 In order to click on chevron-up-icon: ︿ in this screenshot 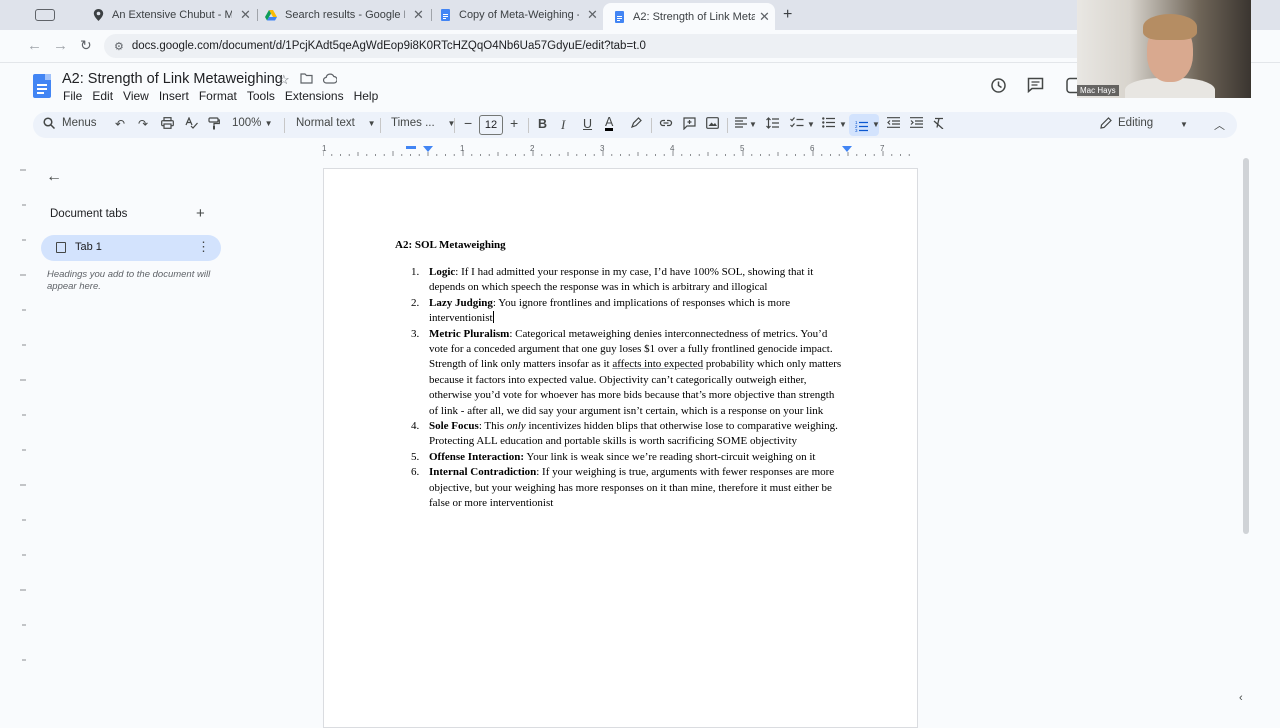, I will do `click(1219, 125)`.